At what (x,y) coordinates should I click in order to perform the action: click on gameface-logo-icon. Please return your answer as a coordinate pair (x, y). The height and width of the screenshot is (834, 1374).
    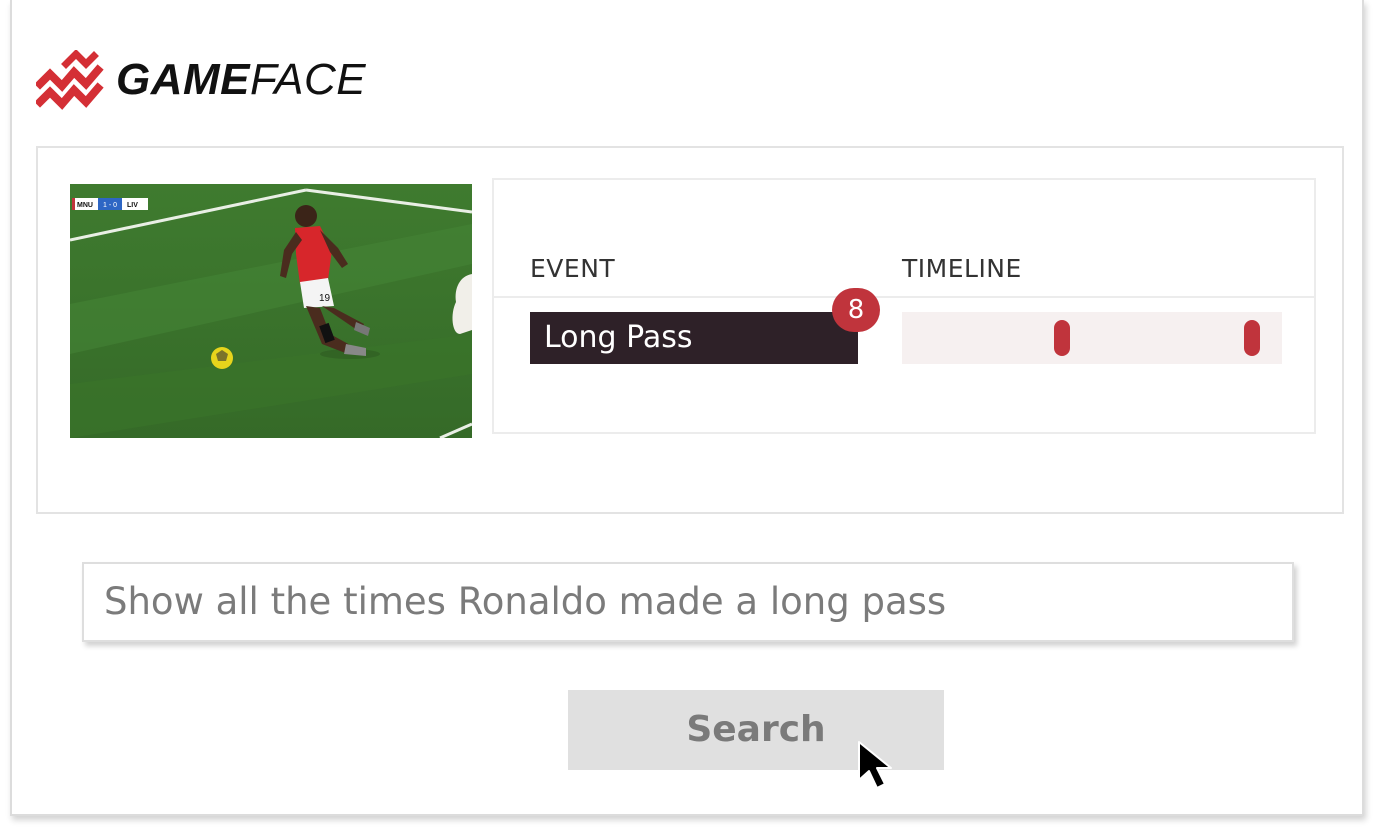
    Looking at the image, I should click on (70, 80).